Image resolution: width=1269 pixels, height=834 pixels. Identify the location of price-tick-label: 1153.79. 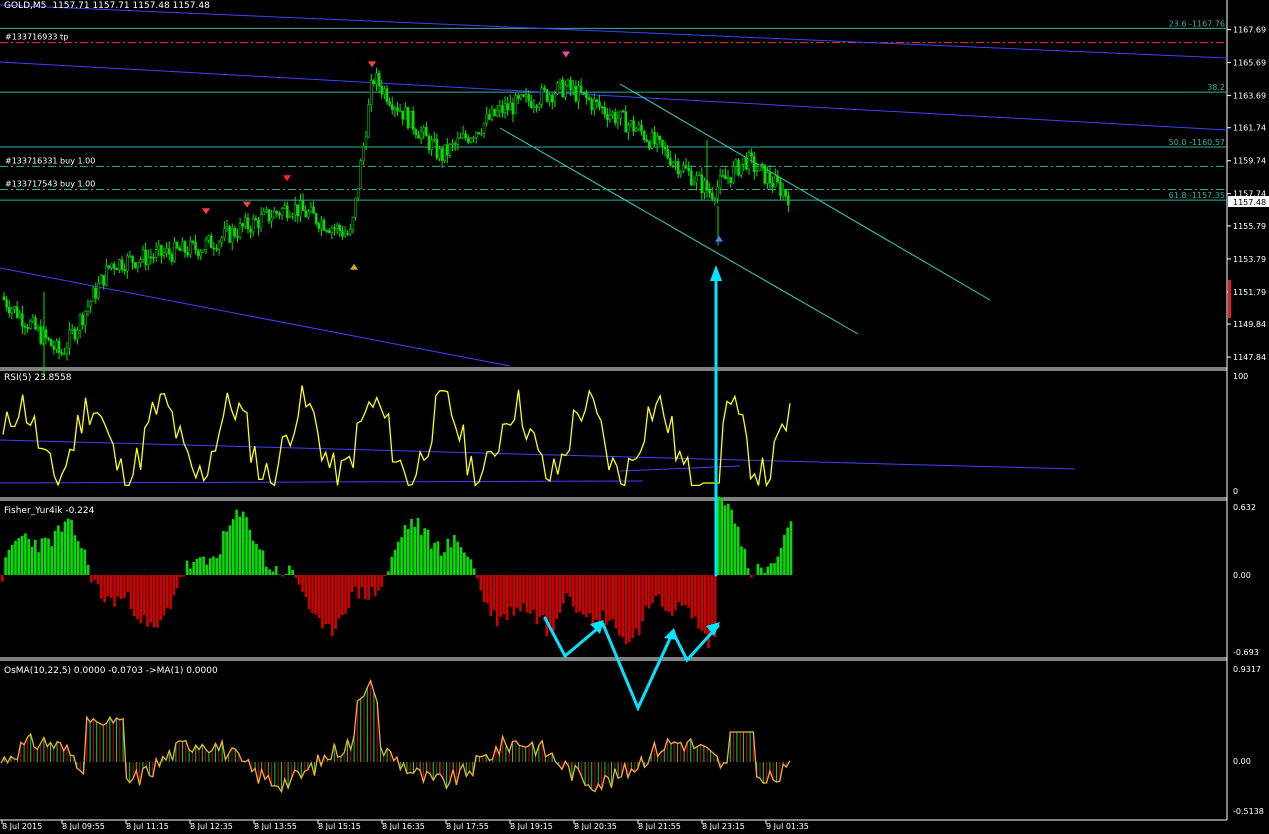
(1249, 259).